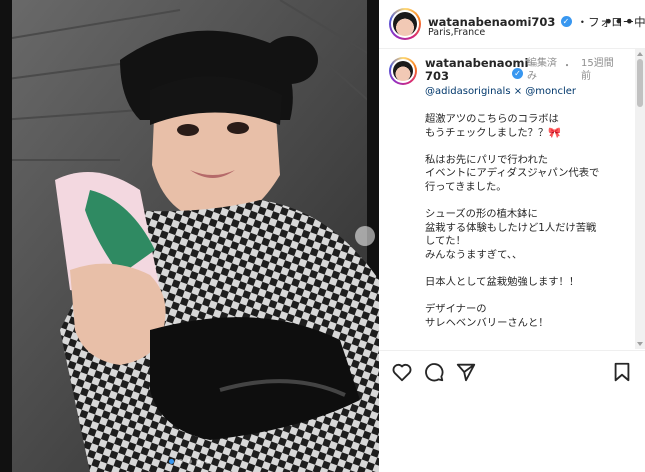  What do you see at coordinates (405, 24) in the screenshot?
I see `avatar` at bounding box center [405, 24].